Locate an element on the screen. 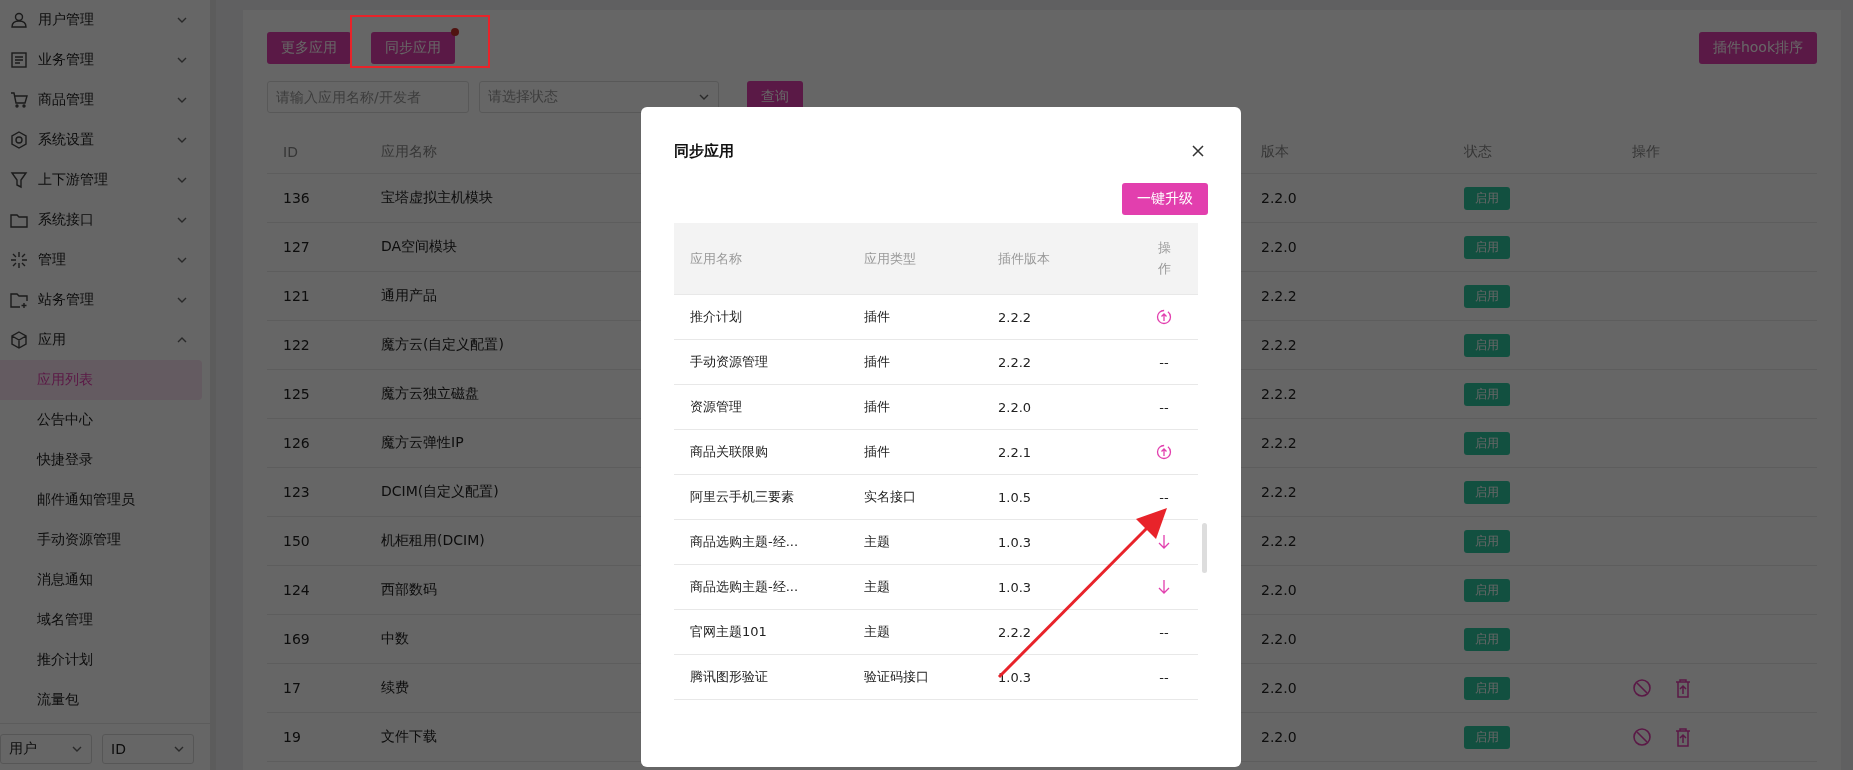 The height and width of the screenshot is (770, 1853). sparkle-icon is located at coordinates (19, 260).